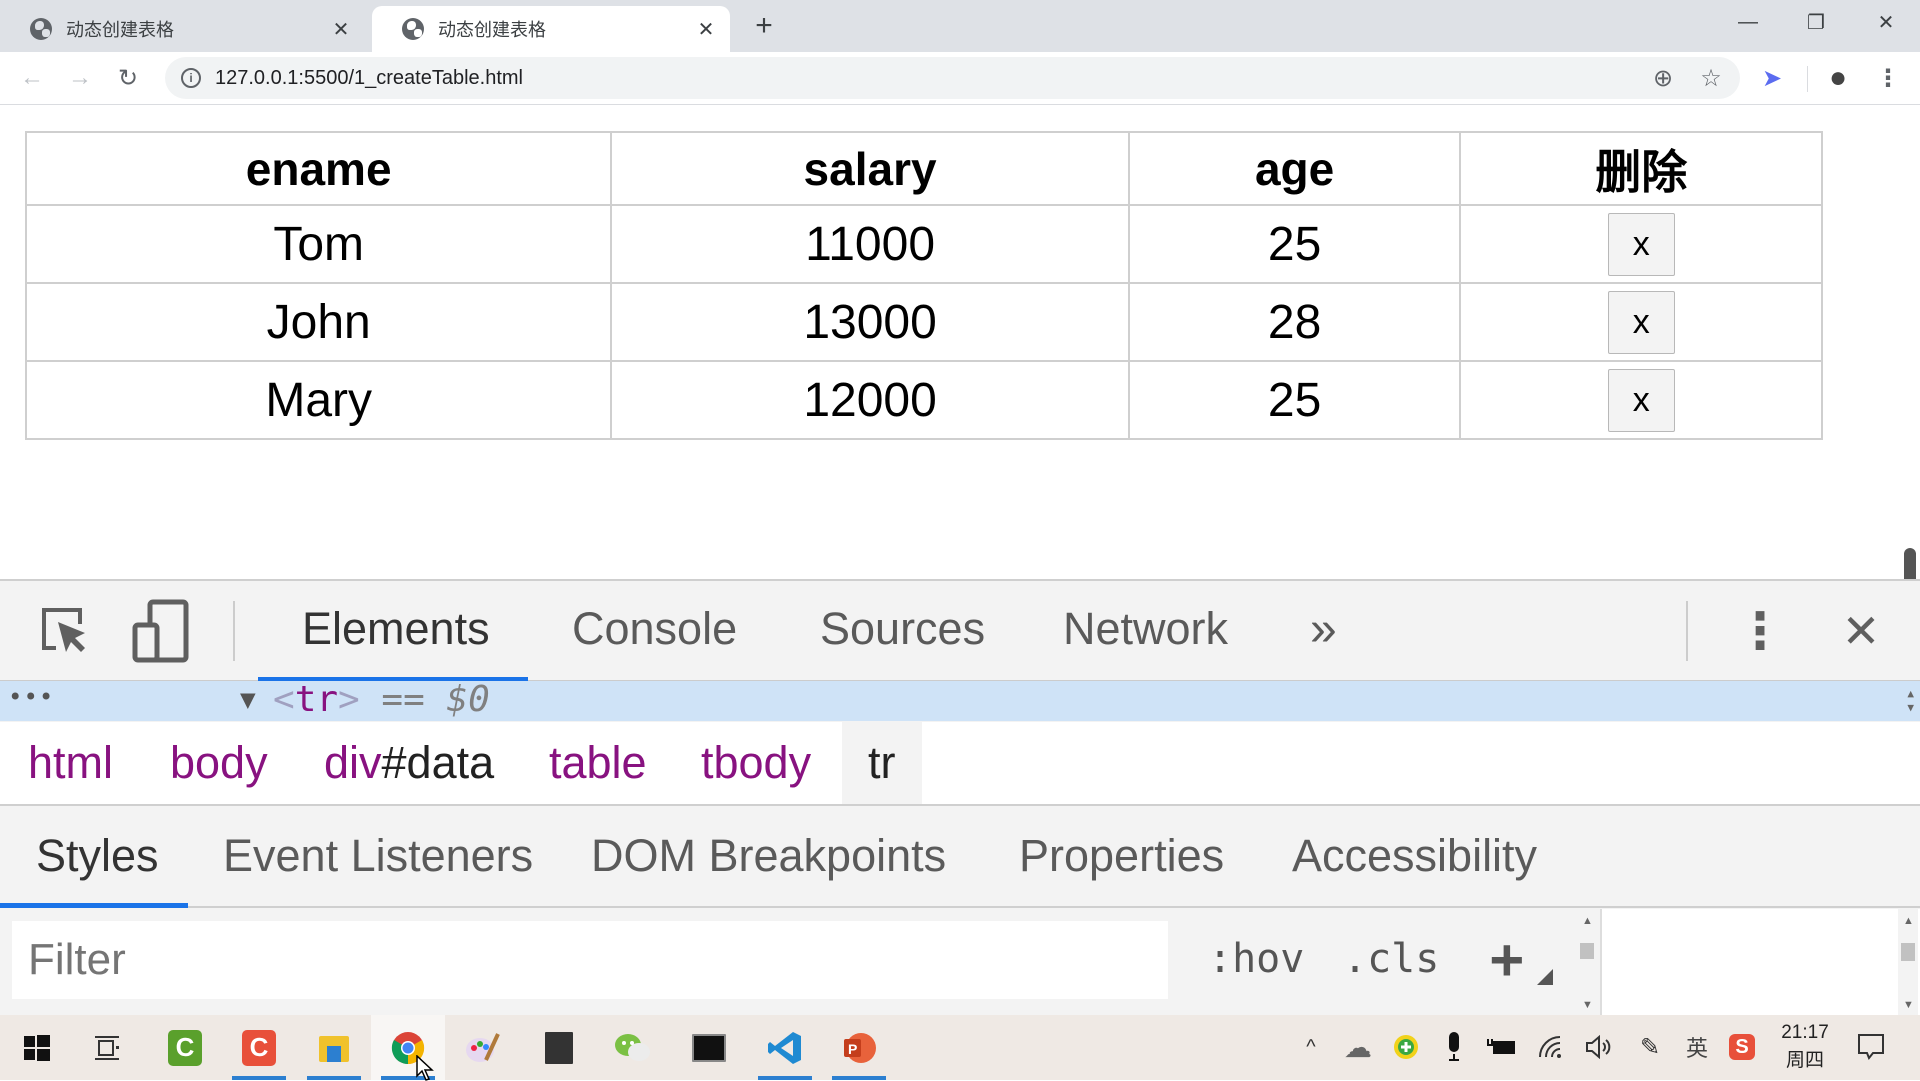  I want to click on action-center-icon, so click(1871, 1047).